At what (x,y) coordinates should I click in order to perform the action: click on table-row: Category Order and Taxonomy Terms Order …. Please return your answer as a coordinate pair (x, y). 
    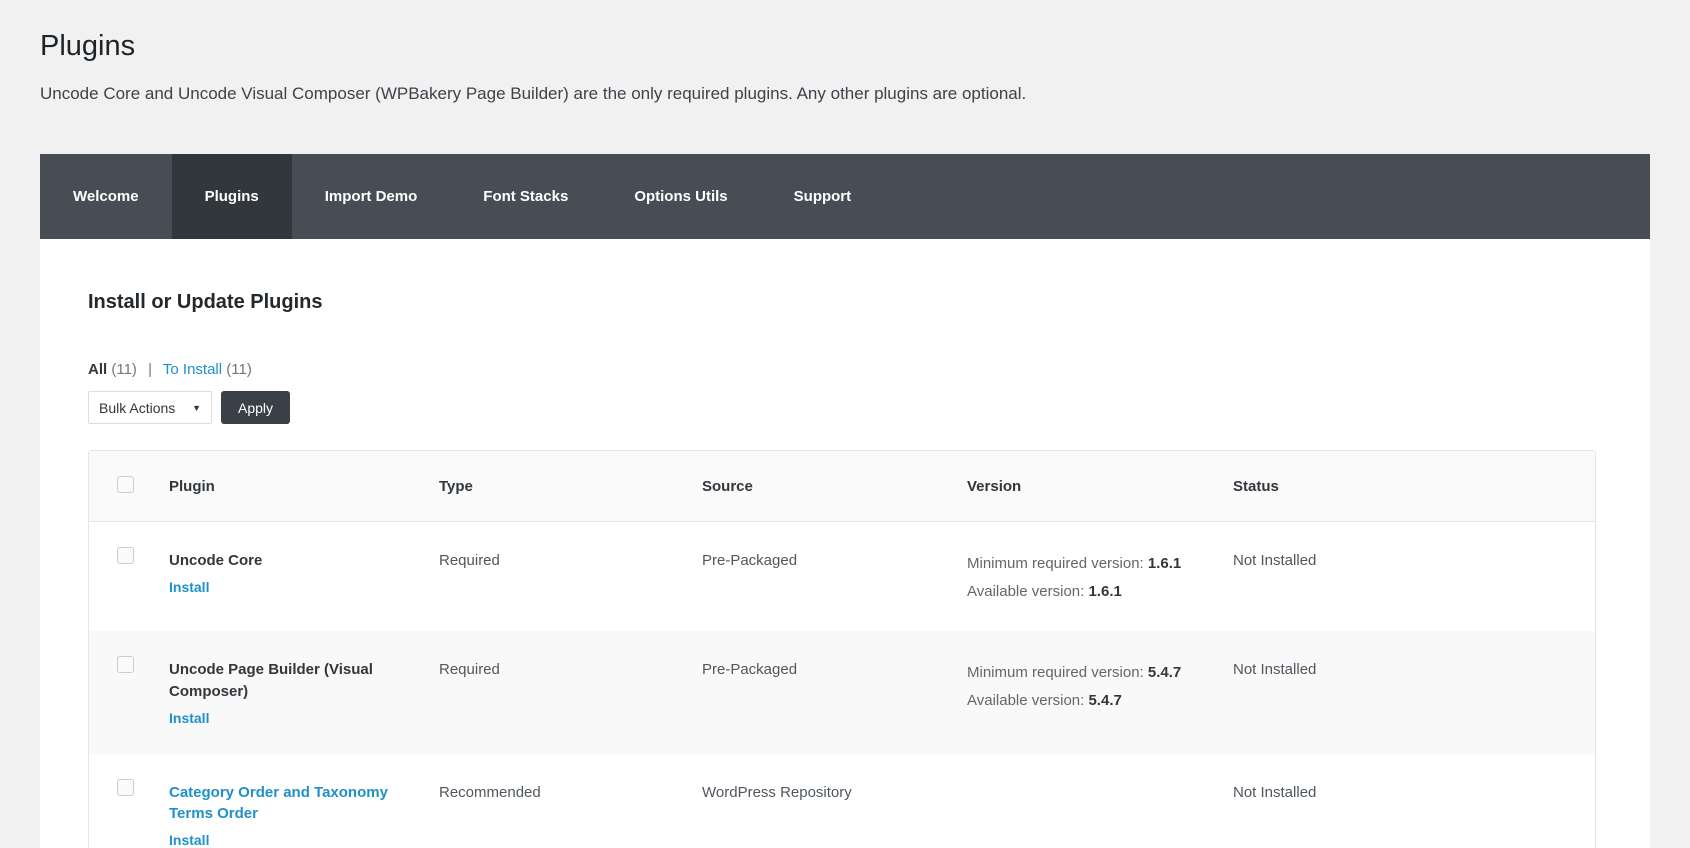
    Looking at the image, I should click on (842, 801).